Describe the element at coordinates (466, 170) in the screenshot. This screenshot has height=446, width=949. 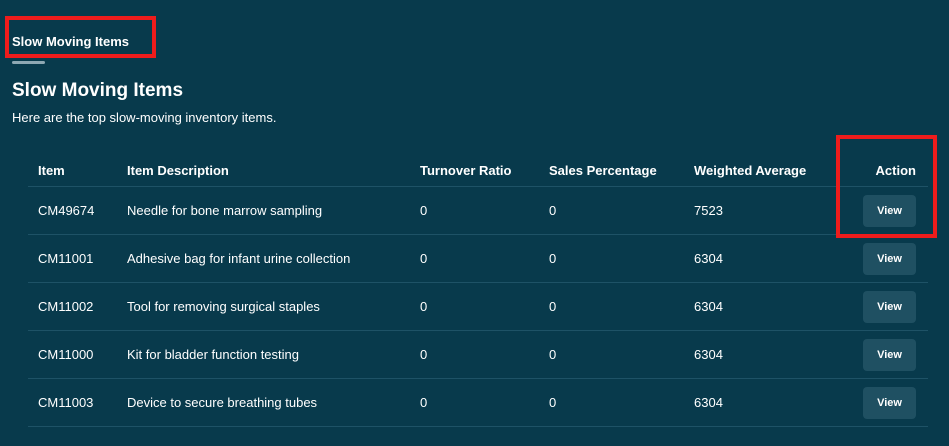
I see `column-header-turnover-ratio: Turnover Ratio` at that location.